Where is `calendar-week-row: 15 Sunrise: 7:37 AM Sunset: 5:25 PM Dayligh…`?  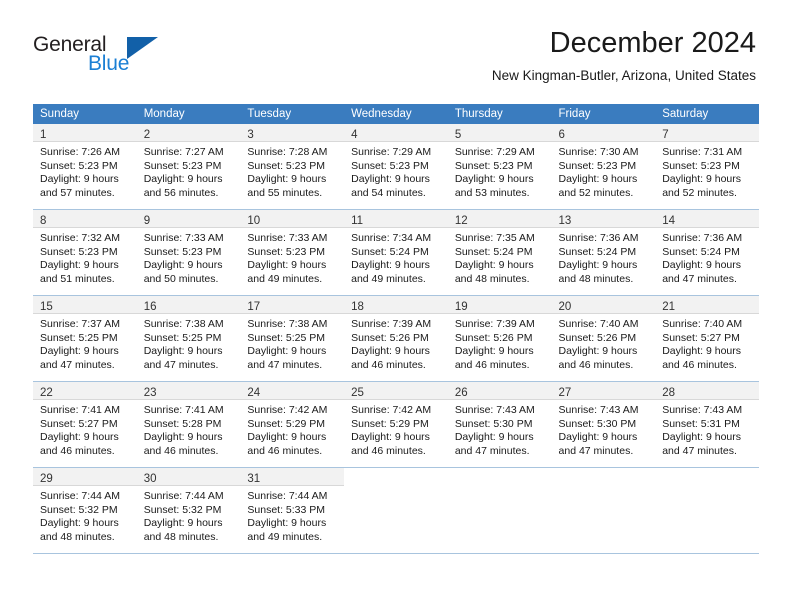
calendar-week-row: 15 Sunrise: 7:37 AM Sunset: 5:25 PM Dayligh… is located at coordinates (396, 338).